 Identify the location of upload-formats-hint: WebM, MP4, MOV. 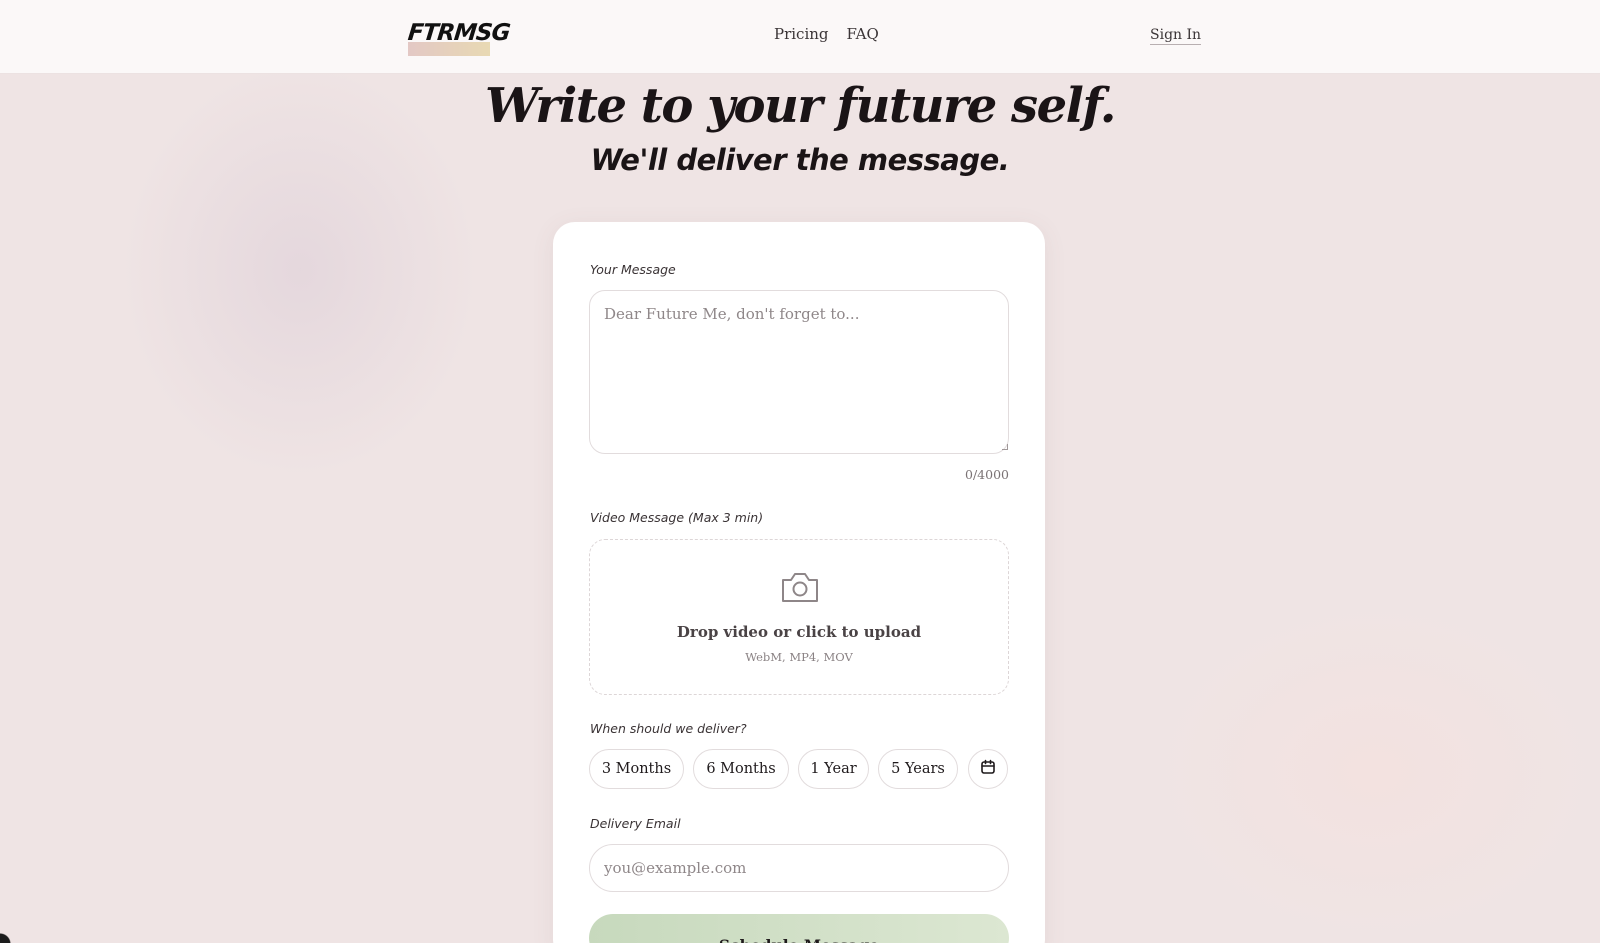
(799, 657).